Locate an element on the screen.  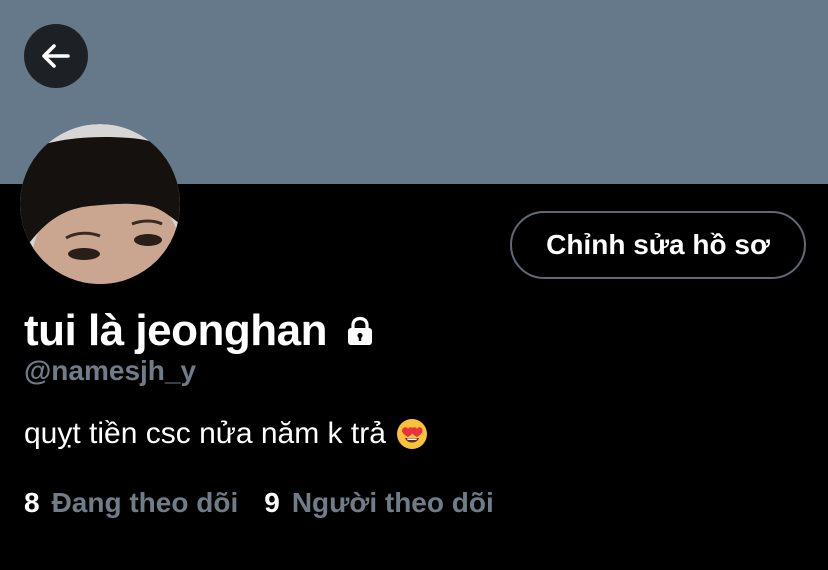
following-count: 8 is located at coordinates (32, 502).